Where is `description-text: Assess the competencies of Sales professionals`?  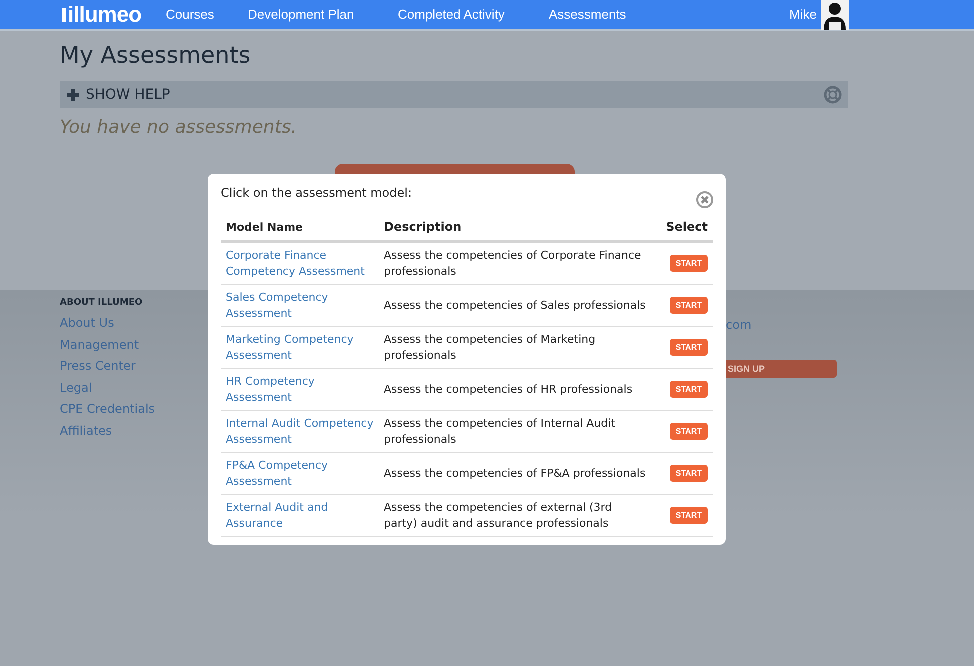 description-text: Assess the competencies of Sales professionals is located at coordinates (515, 305).